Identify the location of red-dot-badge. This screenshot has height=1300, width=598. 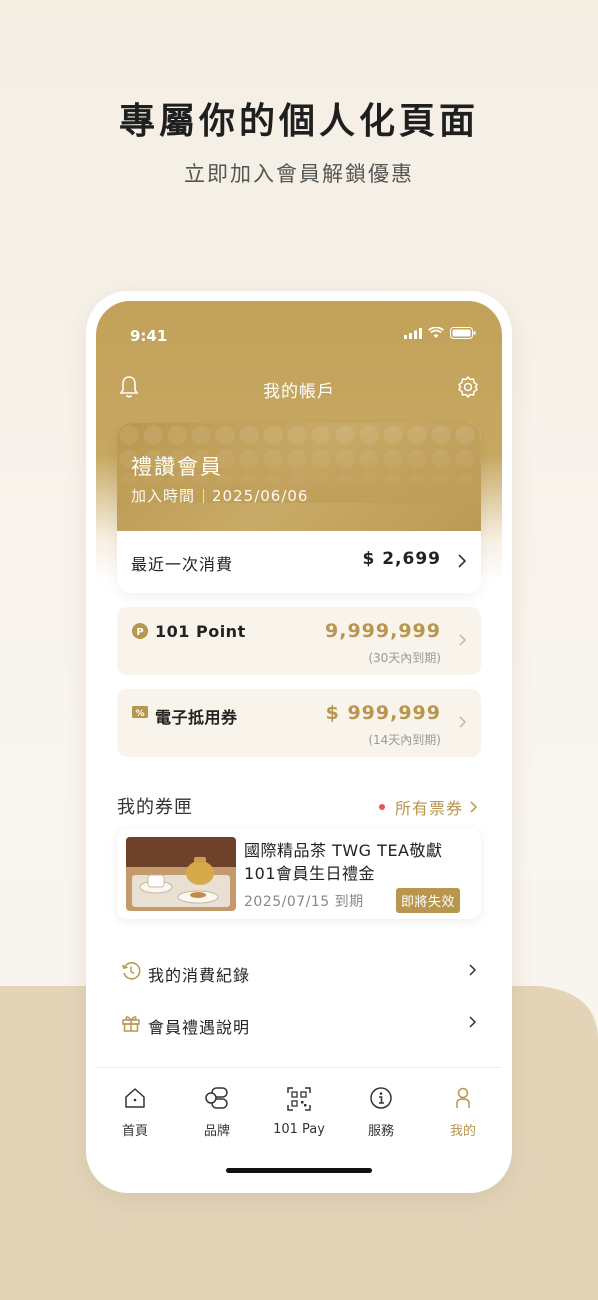
(381, 807).